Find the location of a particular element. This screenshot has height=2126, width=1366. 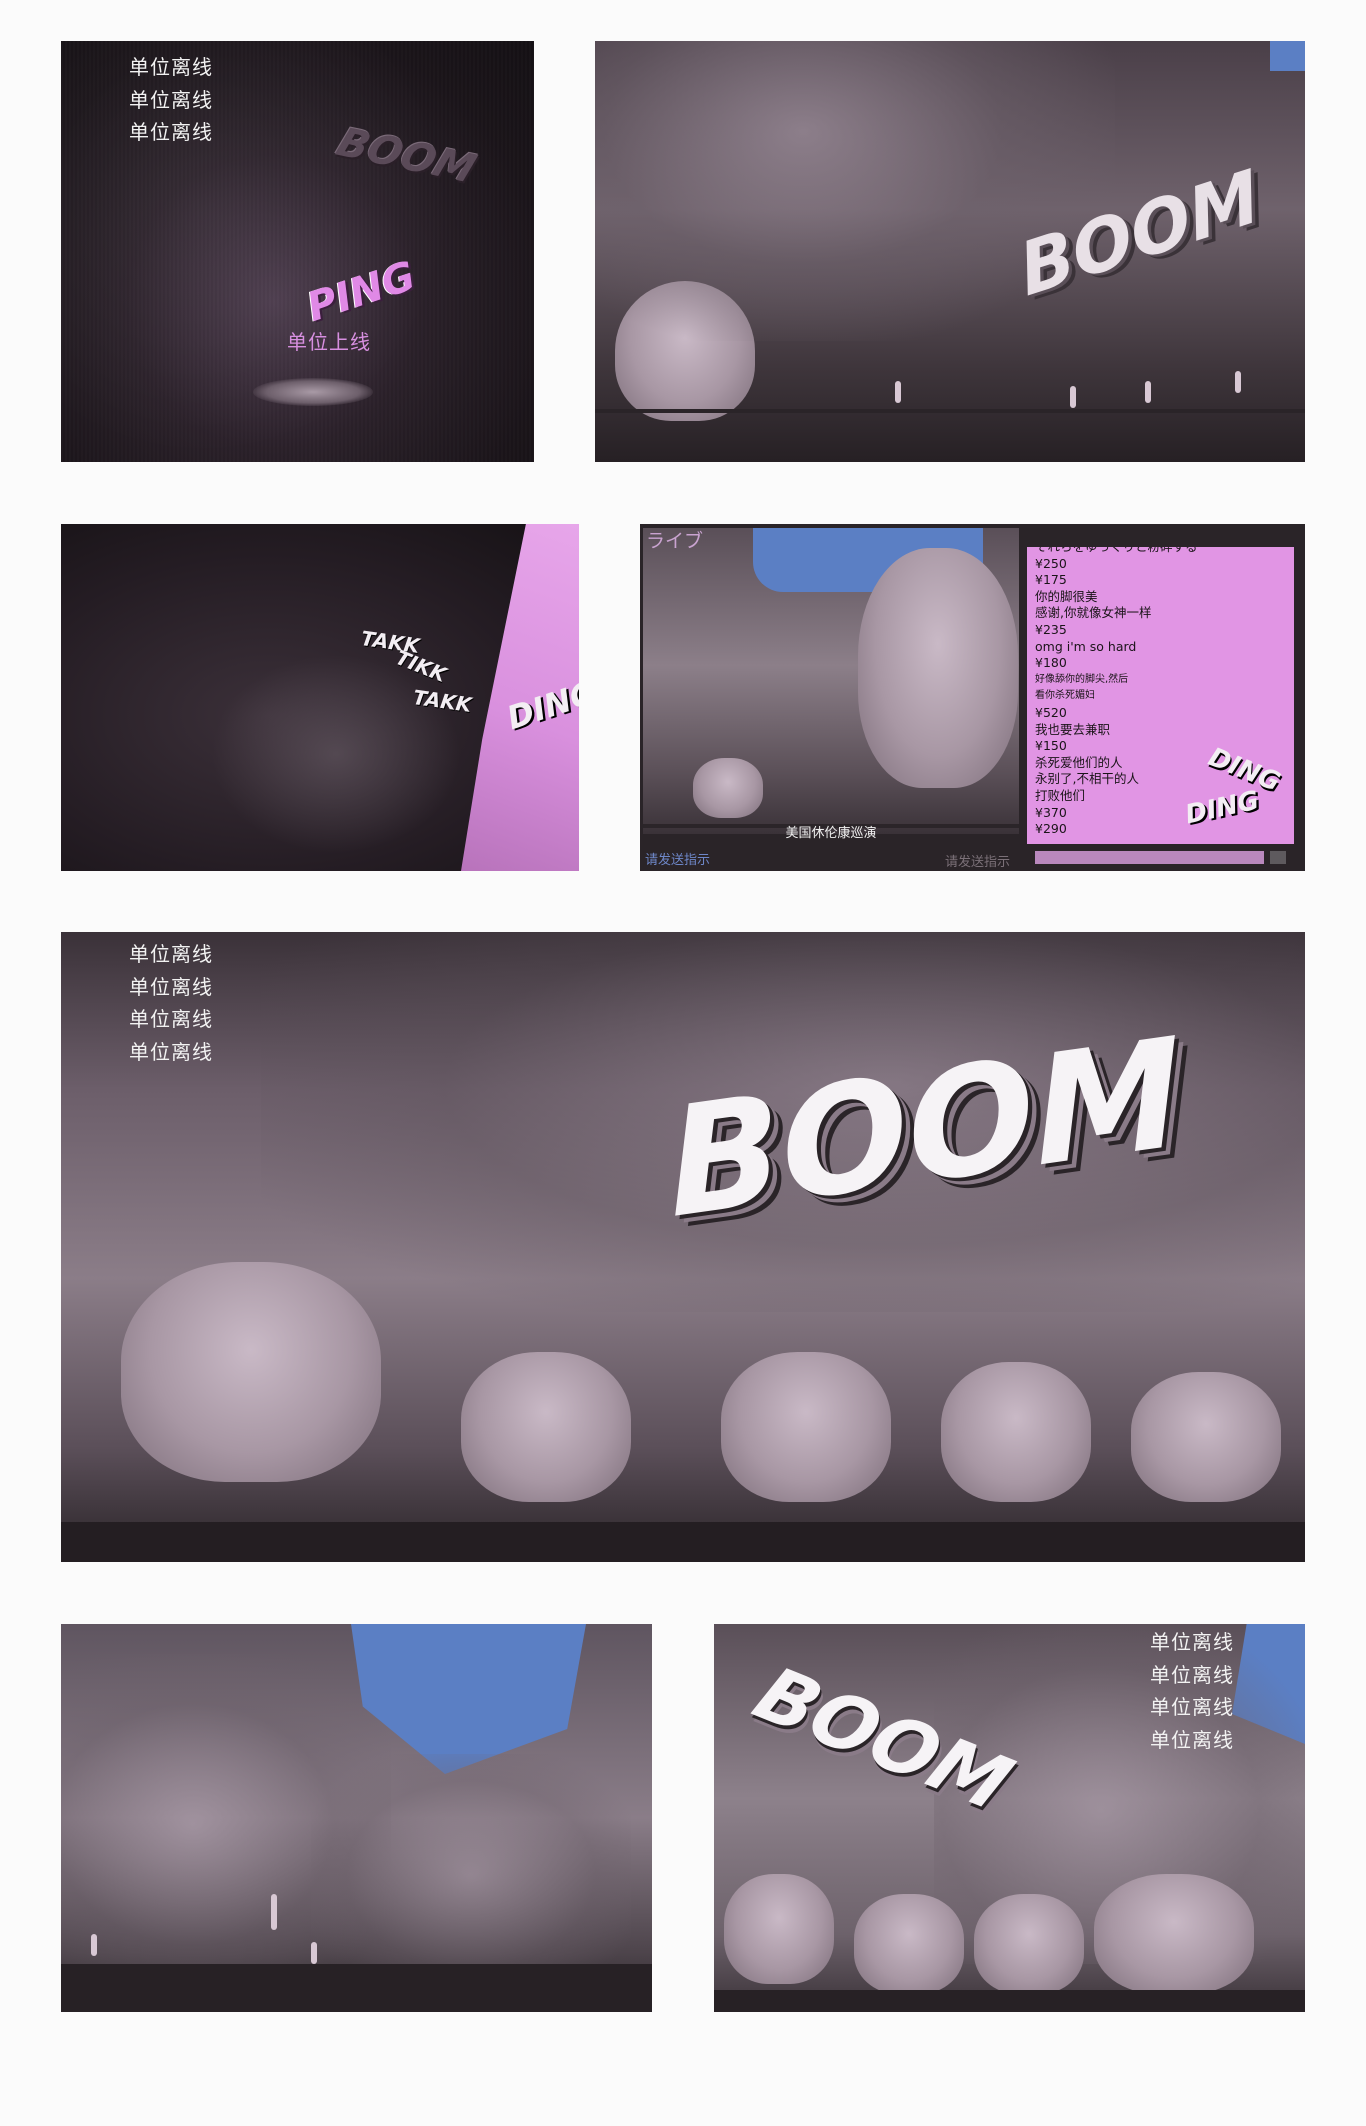

online-status: 单位上线 is located at coordinates (329, 342).